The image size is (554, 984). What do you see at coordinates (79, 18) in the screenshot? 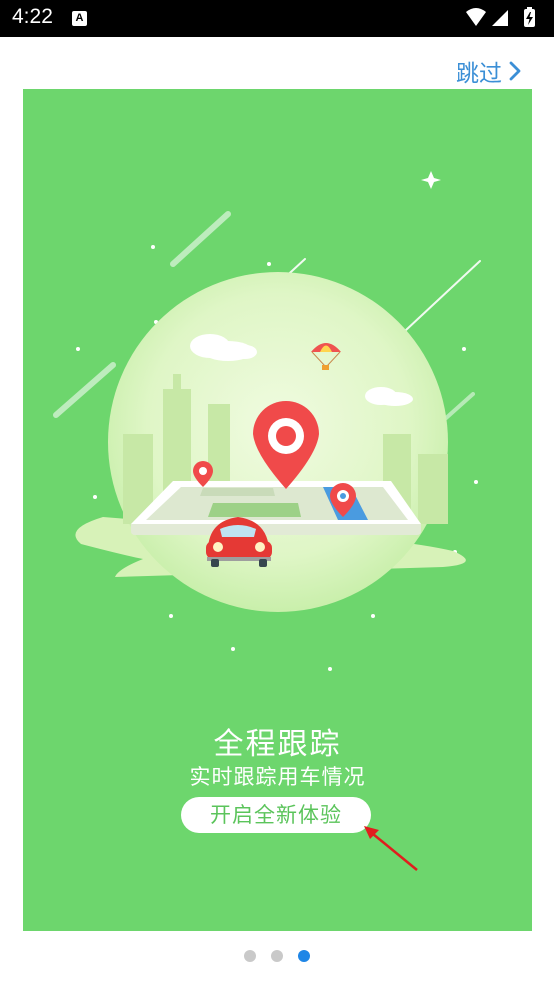
I see `notification-icon: A` at bounding box center [79, 18].